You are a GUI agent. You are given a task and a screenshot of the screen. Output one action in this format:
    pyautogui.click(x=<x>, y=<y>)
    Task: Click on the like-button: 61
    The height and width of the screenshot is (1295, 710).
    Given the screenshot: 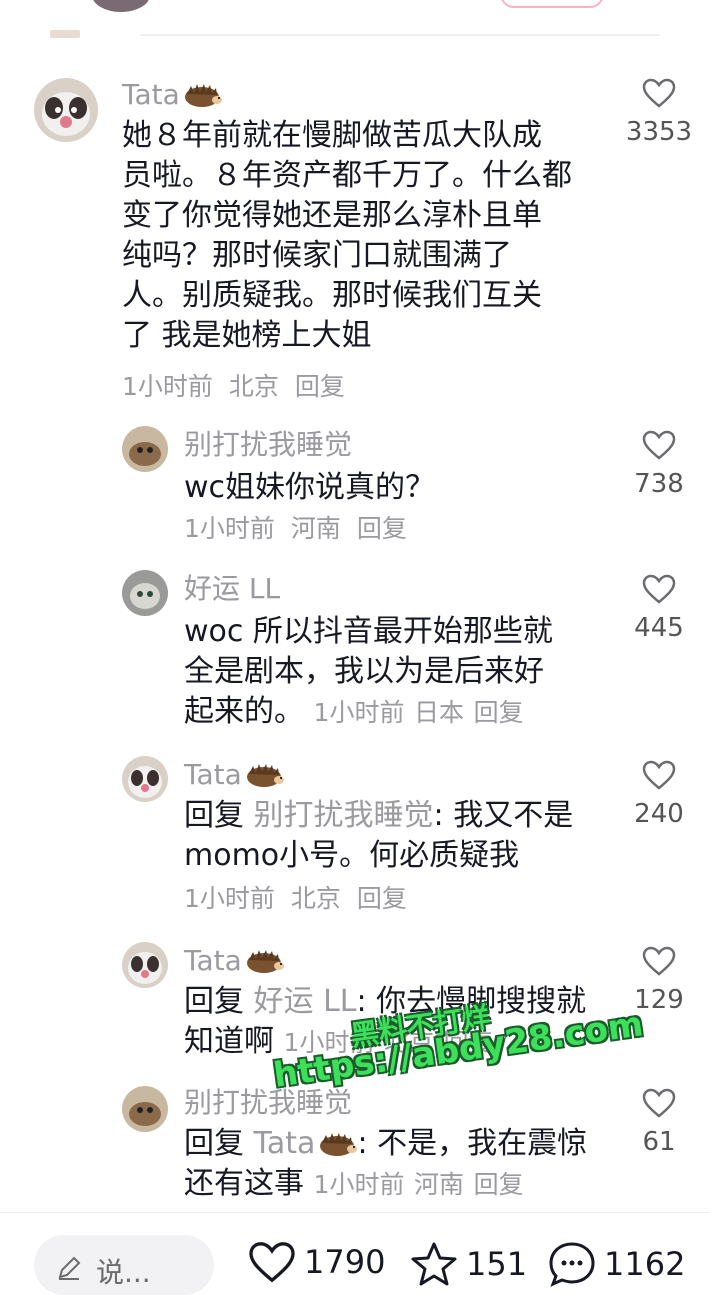 What is the action you would take?
    pyautogui.click(x=659, y=1123)
    